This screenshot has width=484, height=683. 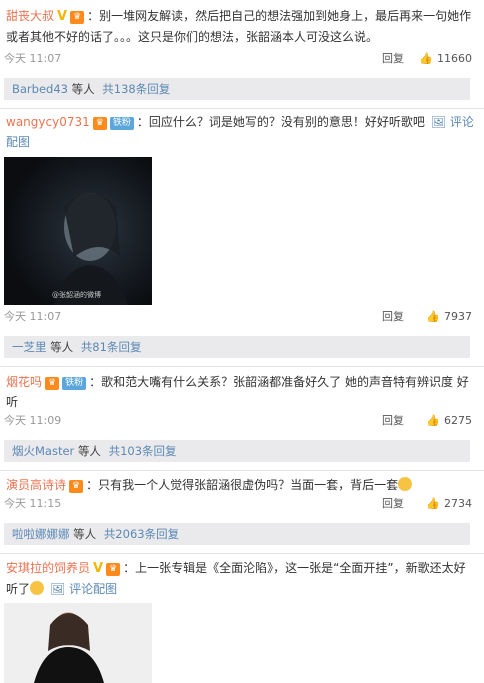 I want to click on reply-count-link: 共103条回复, so click(x=143, y=451).